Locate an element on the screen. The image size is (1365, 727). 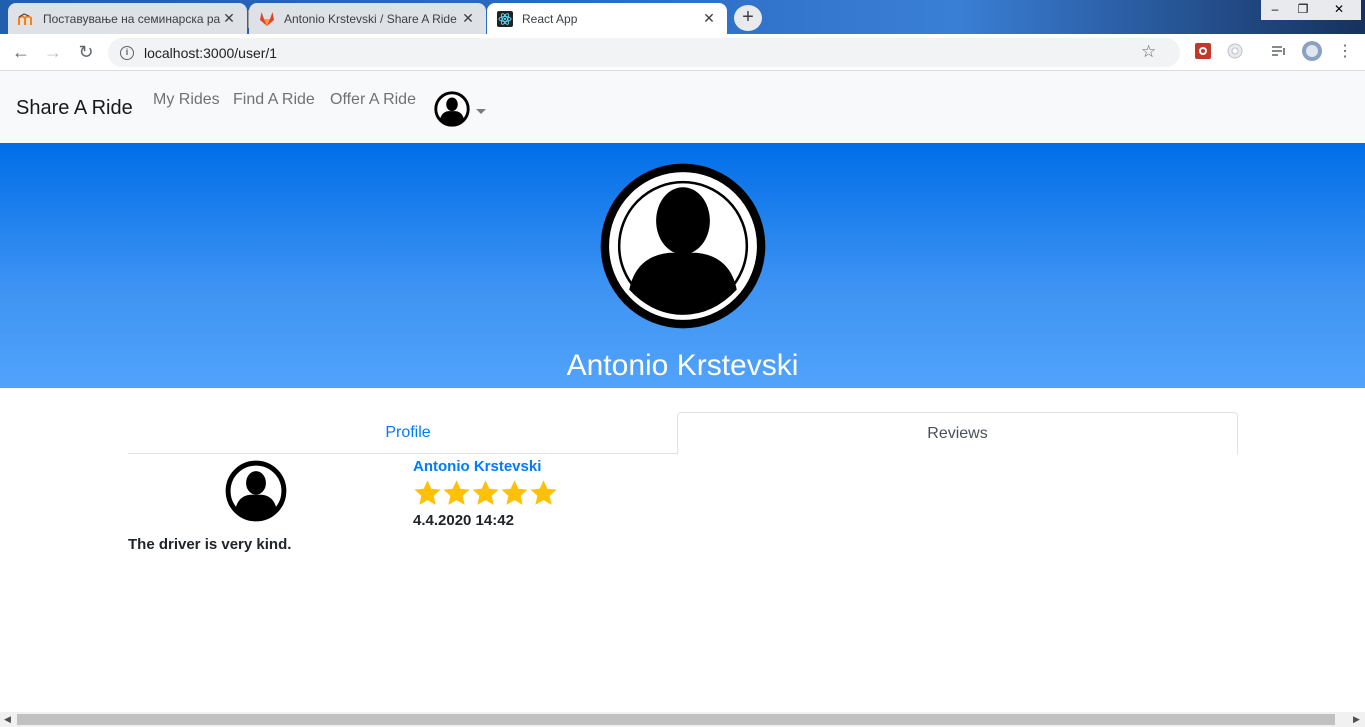
media-queue-icon is located at coordinates (1279, 51).